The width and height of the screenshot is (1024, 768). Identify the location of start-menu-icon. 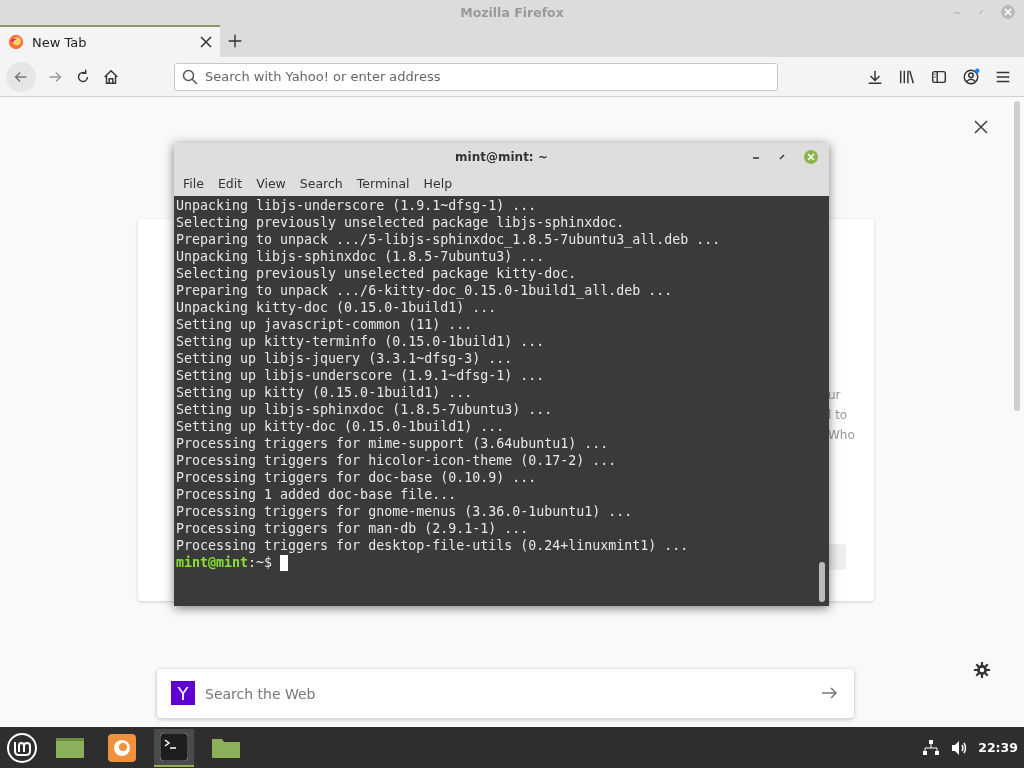
(22, 747).